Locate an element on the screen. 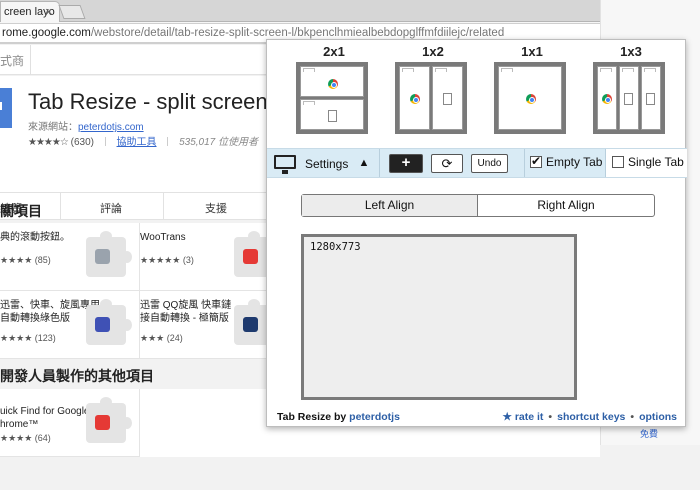 This screenshot has height=490, width=700. store-header-divider is located at coordinates (30, 60).